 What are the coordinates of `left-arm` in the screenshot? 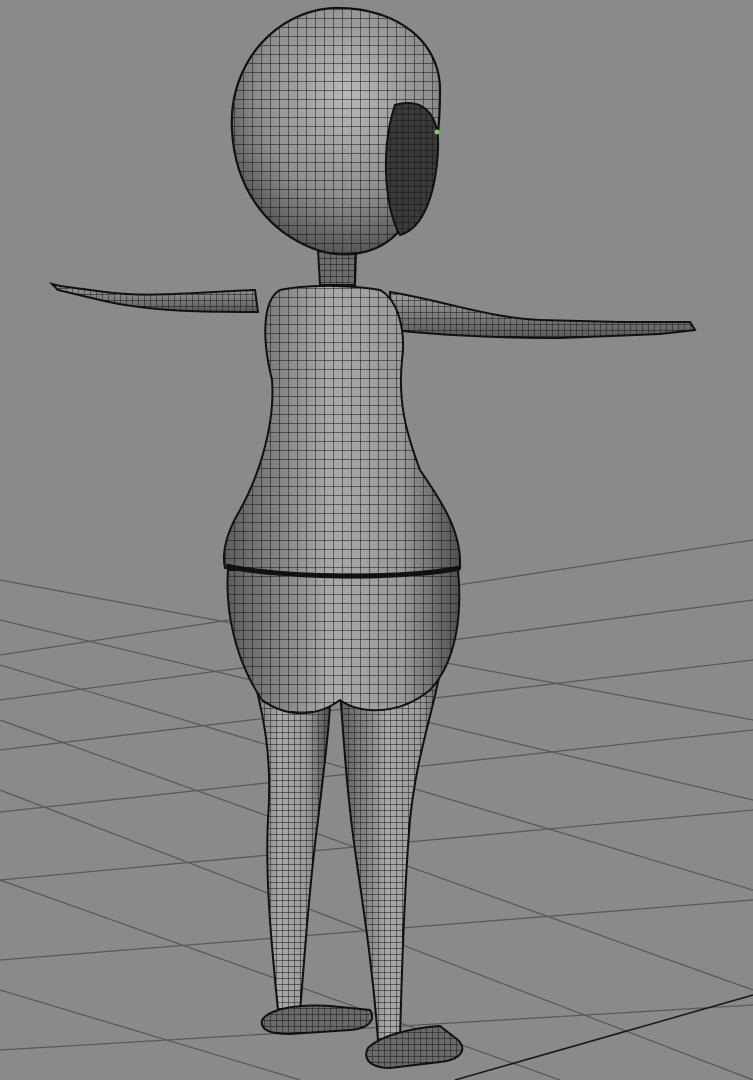 It's located at (154, 298).